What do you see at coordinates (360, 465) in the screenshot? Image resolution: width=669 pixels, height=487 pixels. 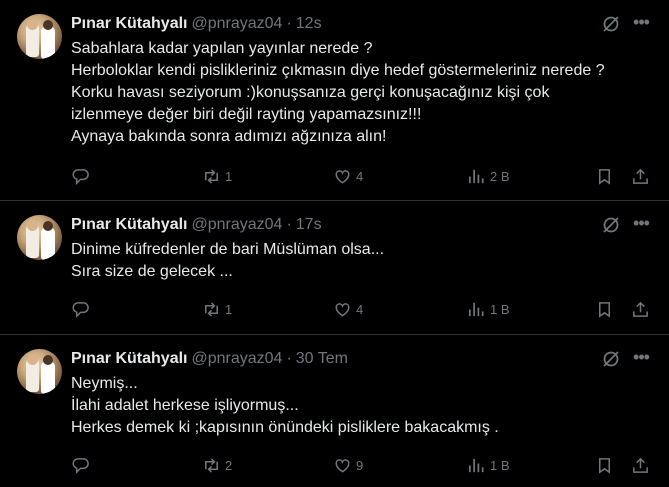 I see `like-count: 9` at bounding box center [360, 465].